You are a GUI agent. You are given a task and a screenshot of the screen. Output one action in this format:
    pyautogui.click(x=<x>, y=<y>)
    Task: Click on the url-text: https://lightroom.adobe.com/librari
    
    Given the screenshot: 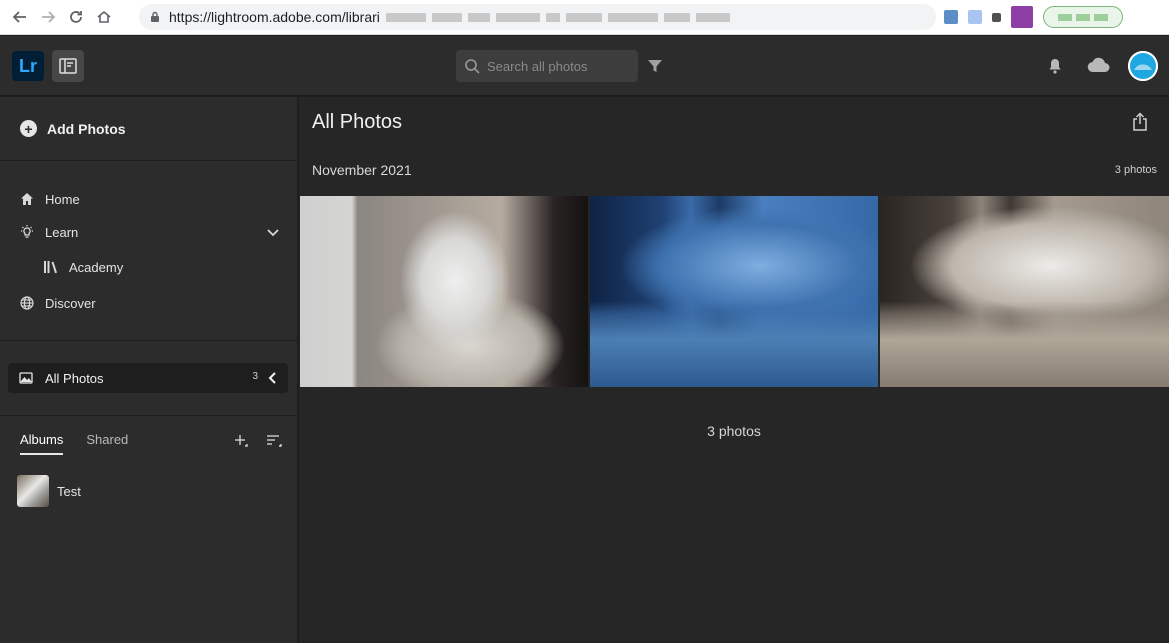 What is the action you would take?
    pyautogui.click(x=274, y=17)
    